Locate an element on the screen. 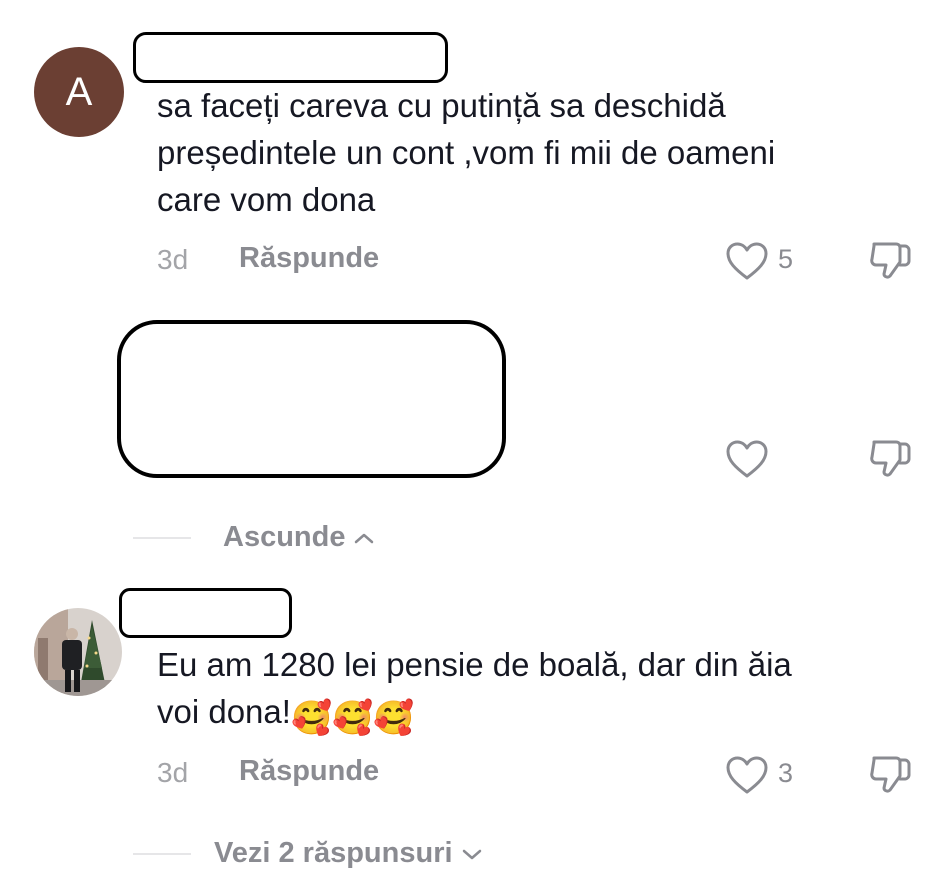 The image size is (944, 874). view-replies-button: Vezi 2 răspunsuri is located at coordinates (348, 853).